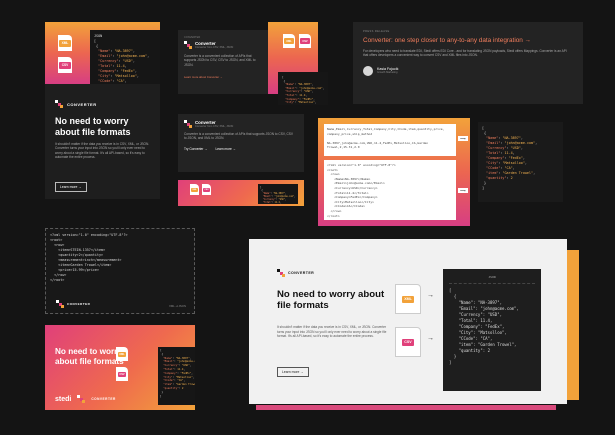 Image resolution: width=615 pixels, height=435 pixels. I want to click on try-converter-link: Try Converter →, so click(195, 149).